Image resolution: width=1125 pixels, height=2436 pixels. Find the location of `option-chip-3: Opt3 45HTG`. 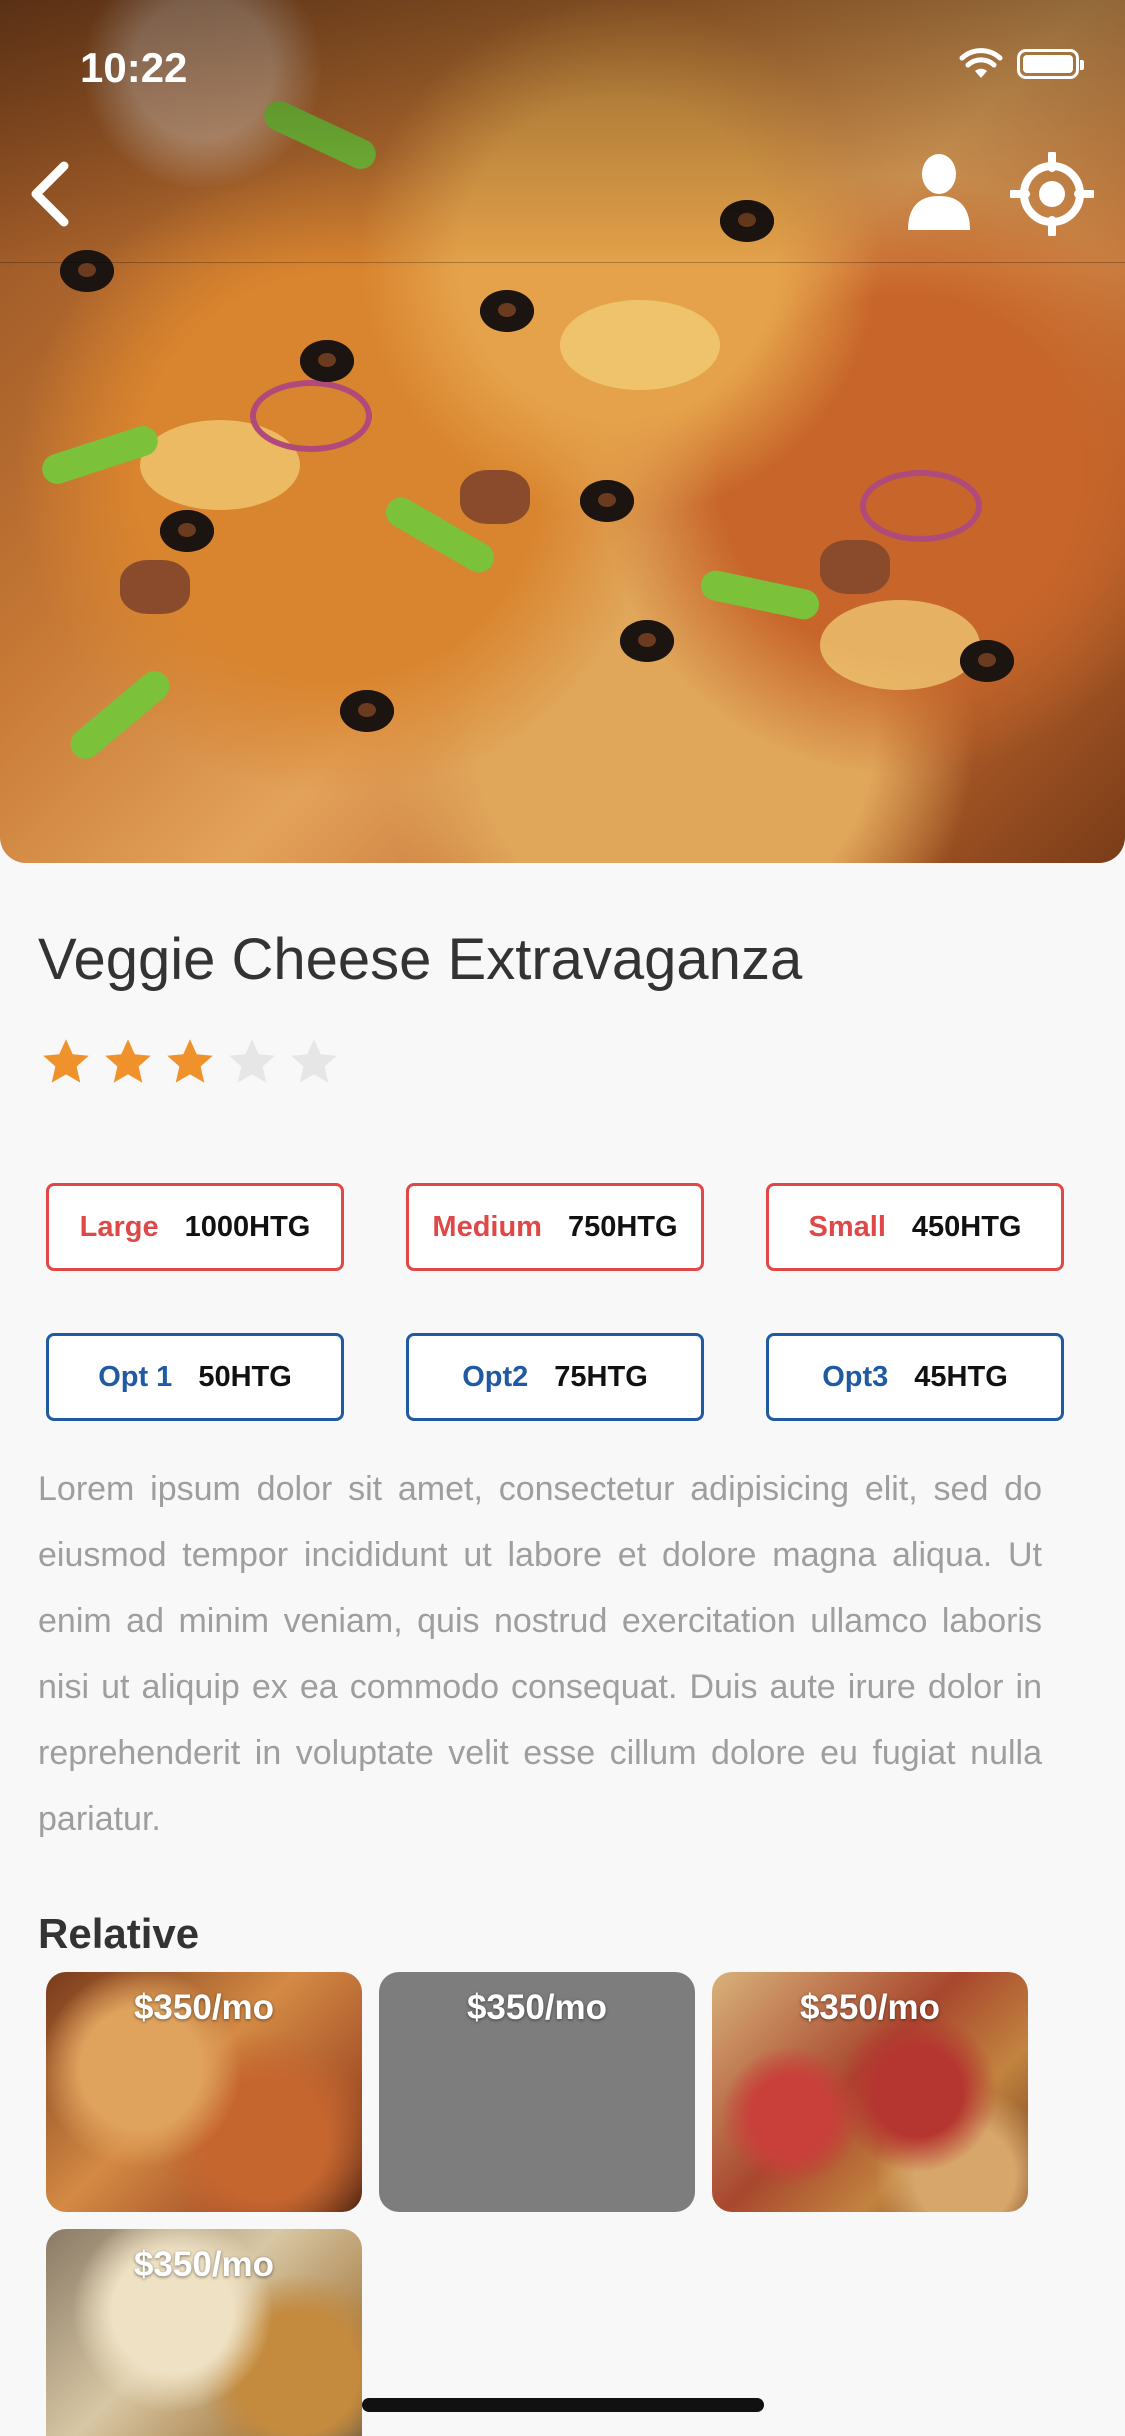

option-chip-3: Opt3 45HTG is located at coordinates (915, 1377).